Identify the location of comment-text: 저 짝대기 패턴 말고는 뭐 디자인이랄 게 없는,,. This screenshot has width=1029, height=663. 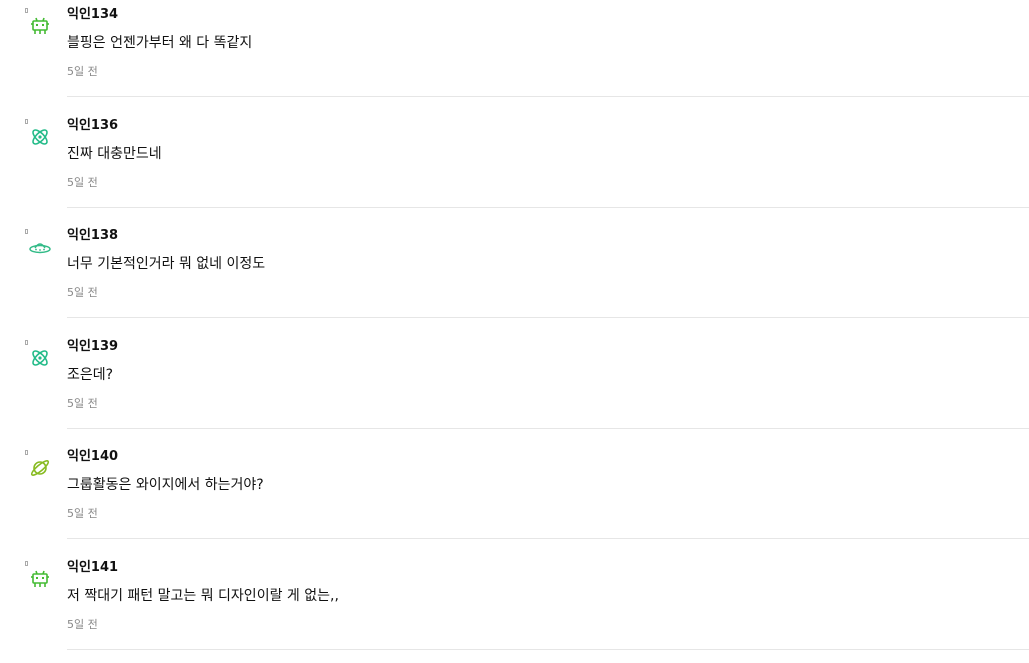
(203, 596).